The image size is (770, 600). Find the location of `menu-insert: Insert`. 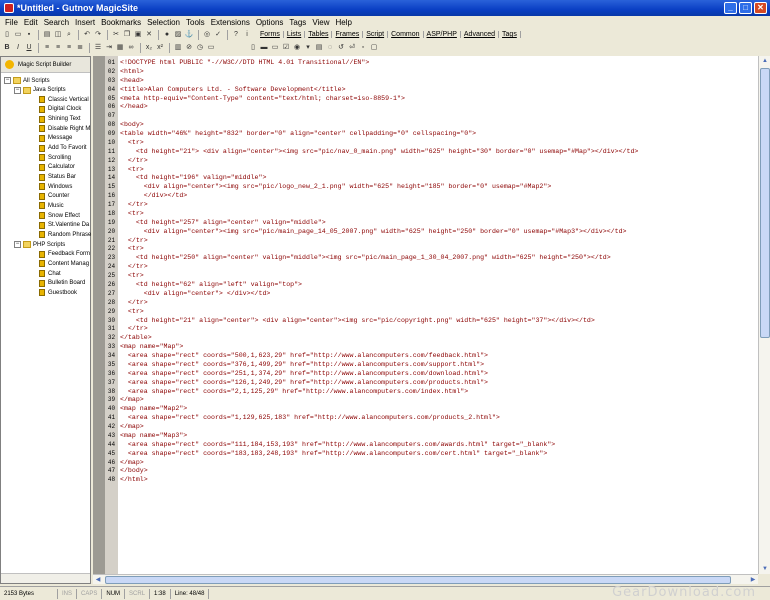

menu-insert: Insert is located at coordinates (85, 22).